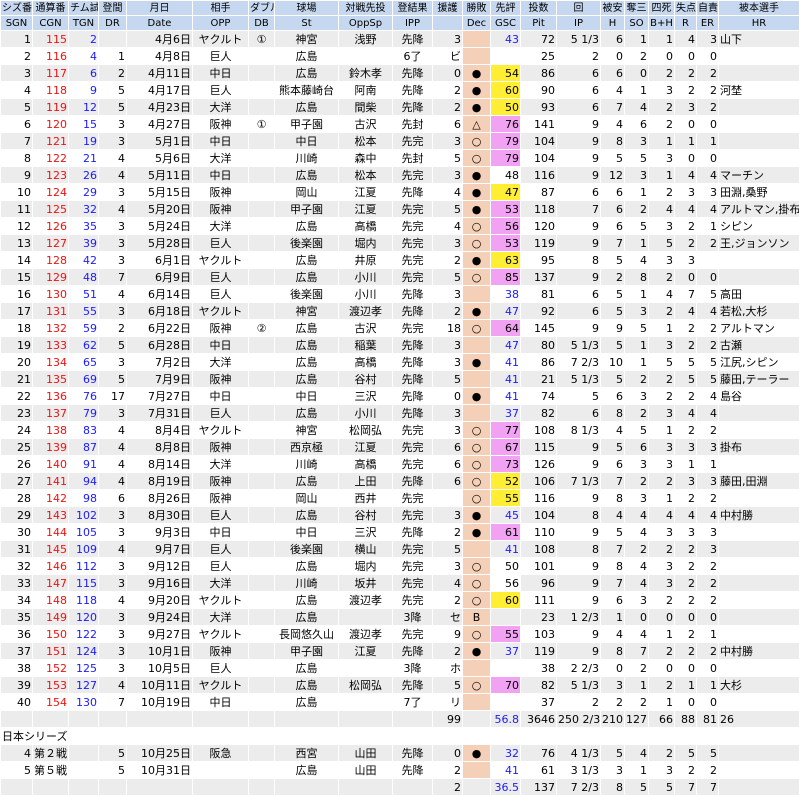  I want to click on cell: 谷村, so click(366, 515).